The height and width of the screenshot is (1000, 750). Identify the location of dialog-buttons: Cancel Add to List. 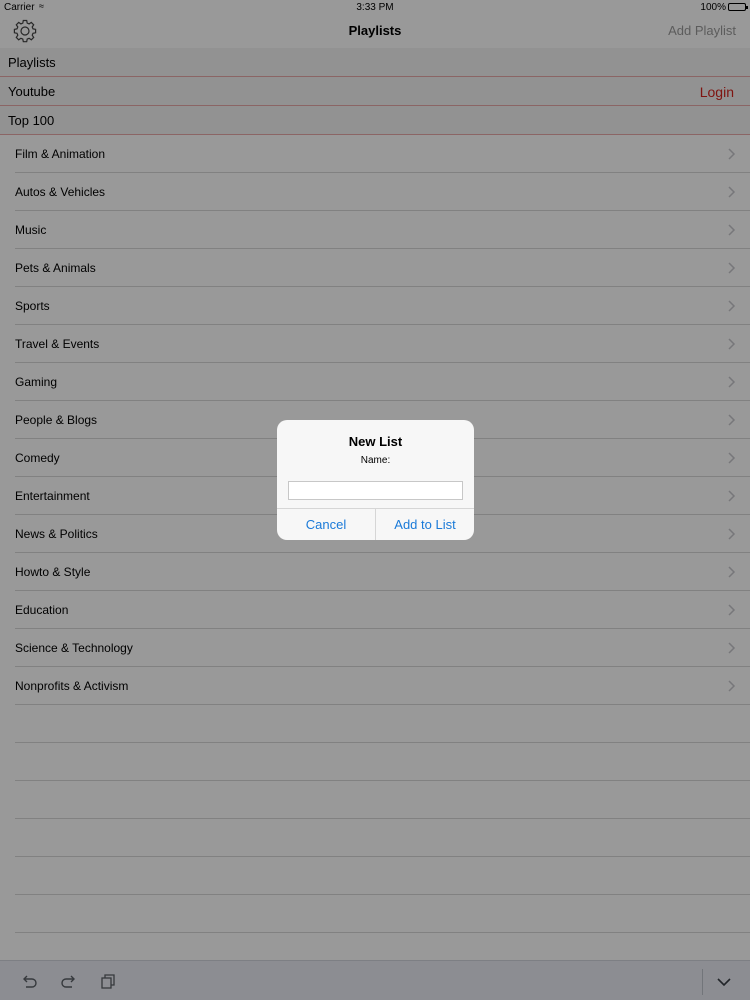
(375, 524).